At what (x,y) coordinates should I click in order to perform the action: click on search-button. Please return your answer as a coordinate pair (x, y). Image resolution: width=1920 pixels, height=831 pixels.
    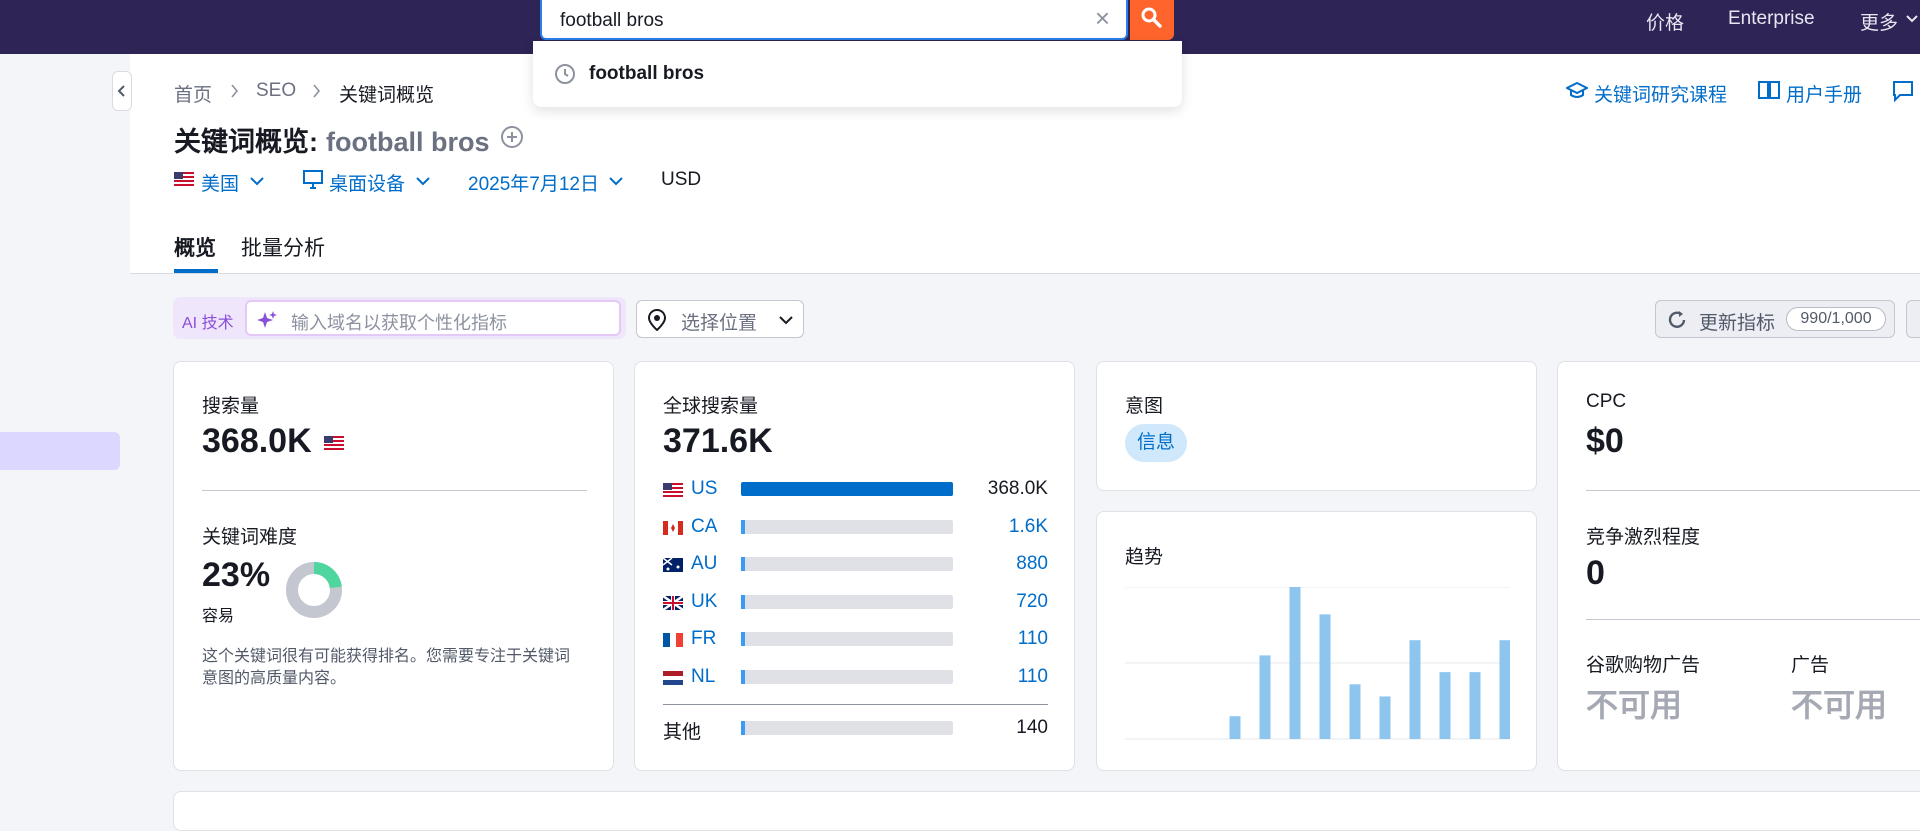
    Looking at the image, I should click on (1152, 20).